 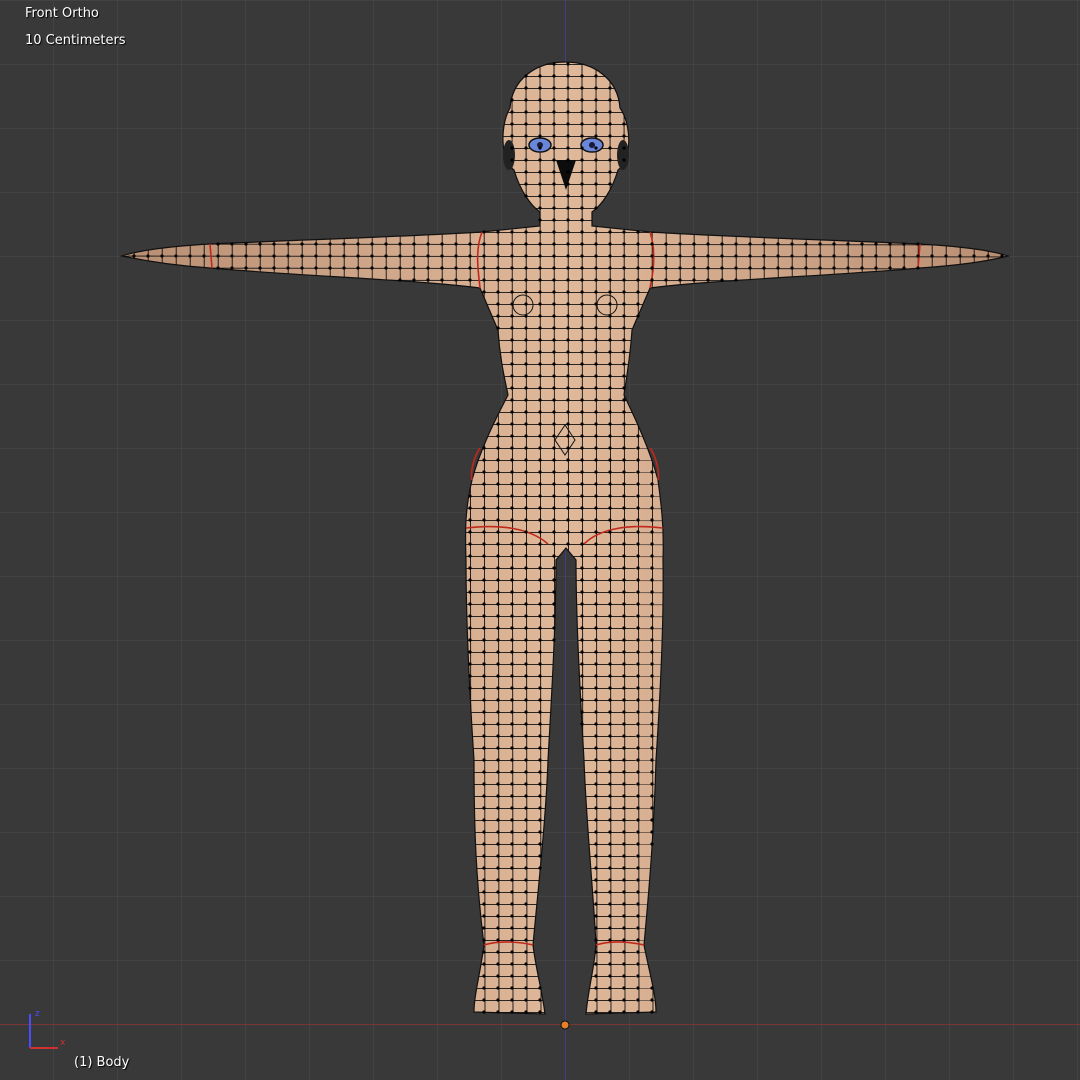 I want to click on object-info-label: (1) Body, so click(x=102, y=1062).